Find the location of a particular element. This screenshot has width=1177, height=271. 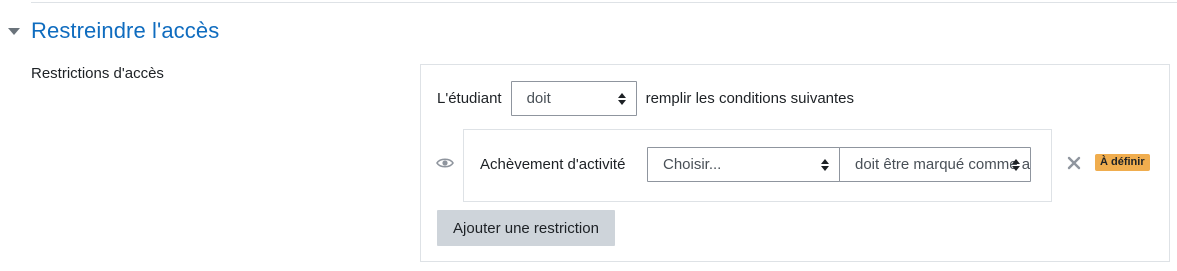

completion-state-select-value: doit être marqué comme achevé is located at coordinates (942, 164).